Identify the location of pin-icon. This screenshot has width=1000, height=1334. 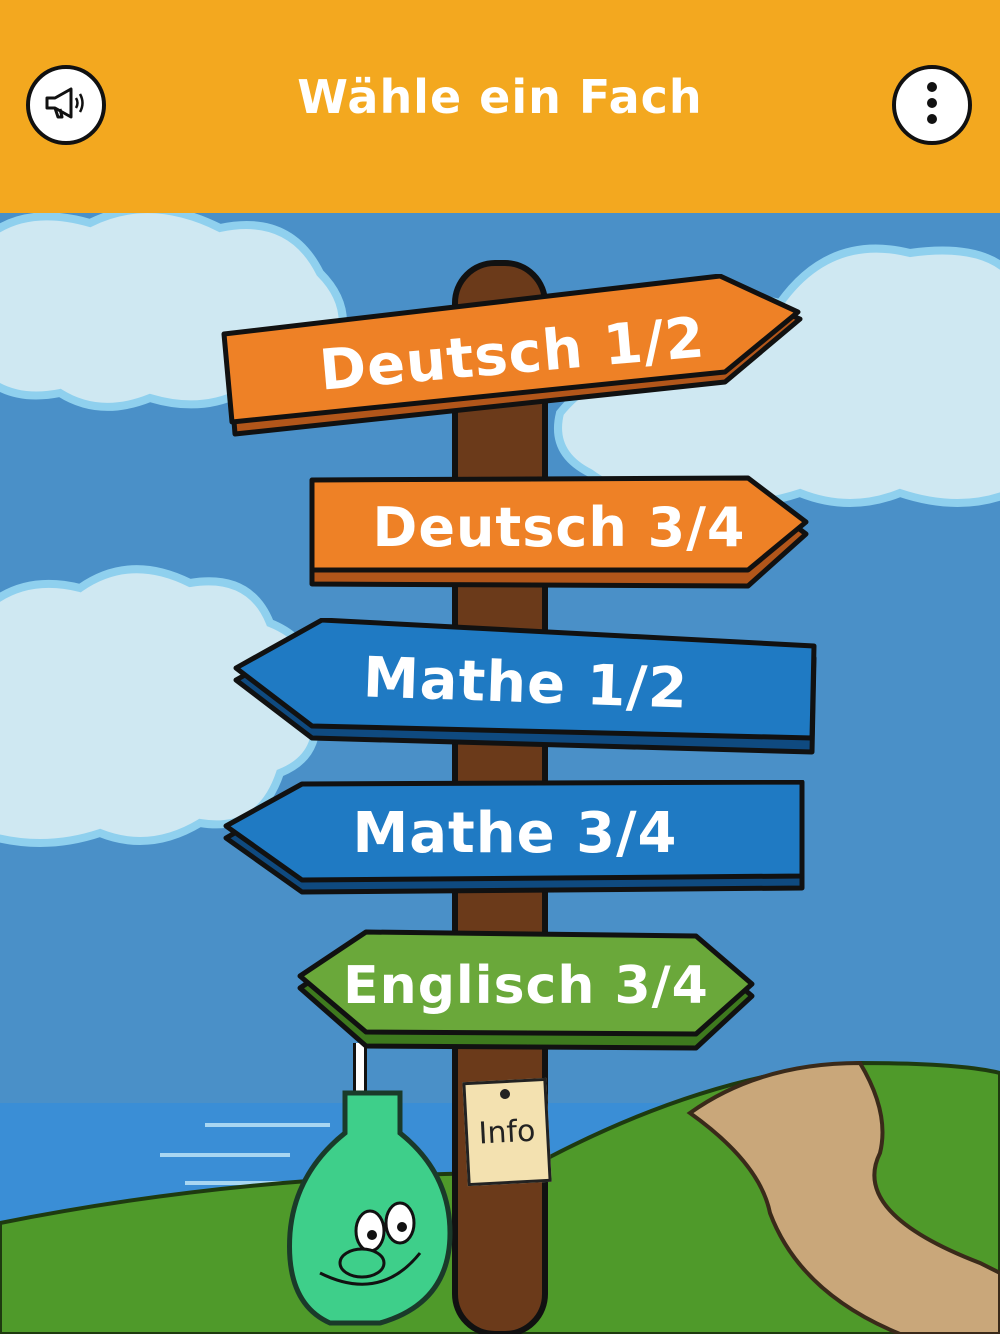
(505, 1094).